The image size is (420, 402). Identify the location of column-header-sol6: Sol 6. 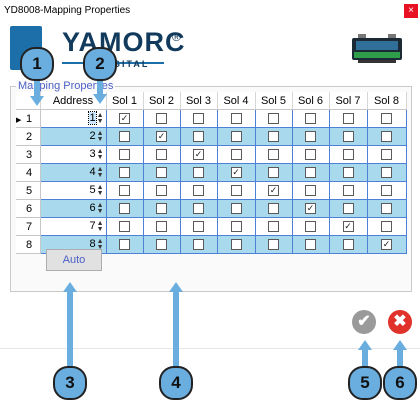
(311, 101).